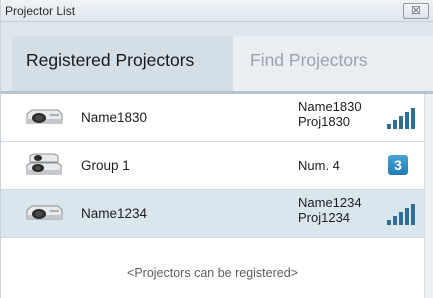  What do you see at coordinates (309, 60) in the screenshot?
I see `tab-label: Find Projectors` at bounding box center [309, 60].